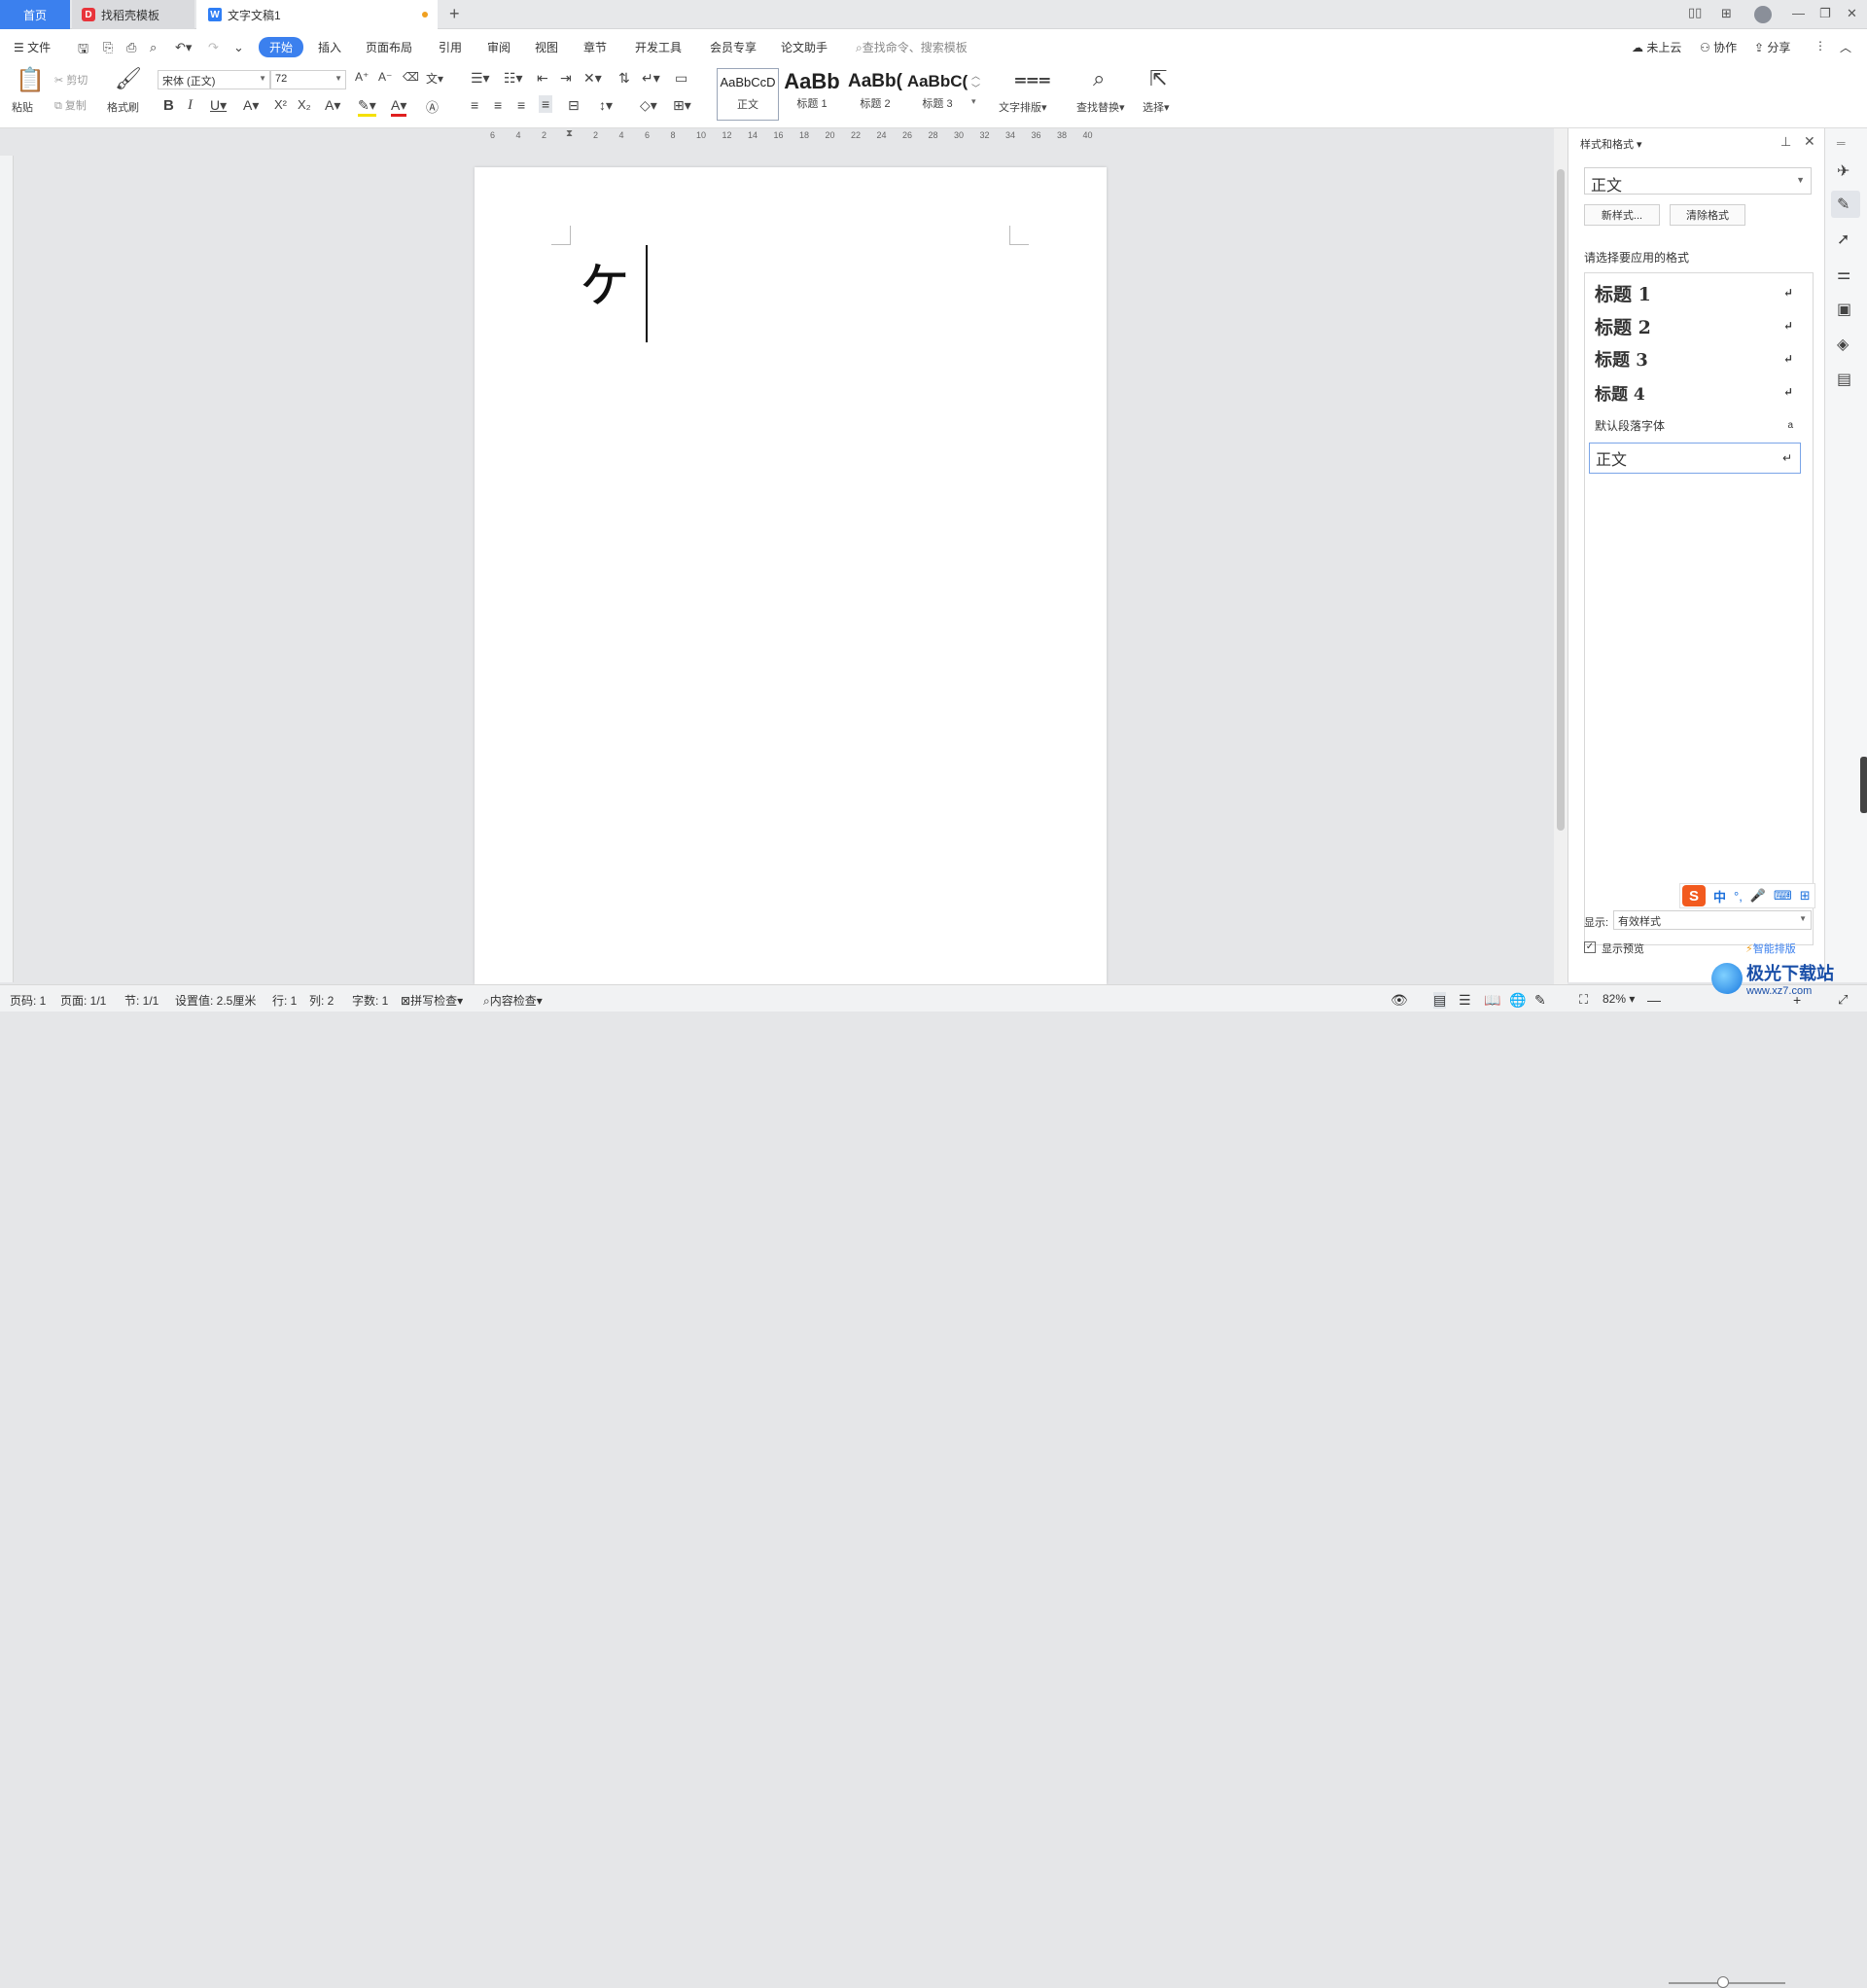 Image resolution: width=1867 pixels, height=1988 pixels. What do you see at coordinates (1852, 13) in the screenshot?
I see `close-window-icon: ✕` at bounding box center [1852, 13].